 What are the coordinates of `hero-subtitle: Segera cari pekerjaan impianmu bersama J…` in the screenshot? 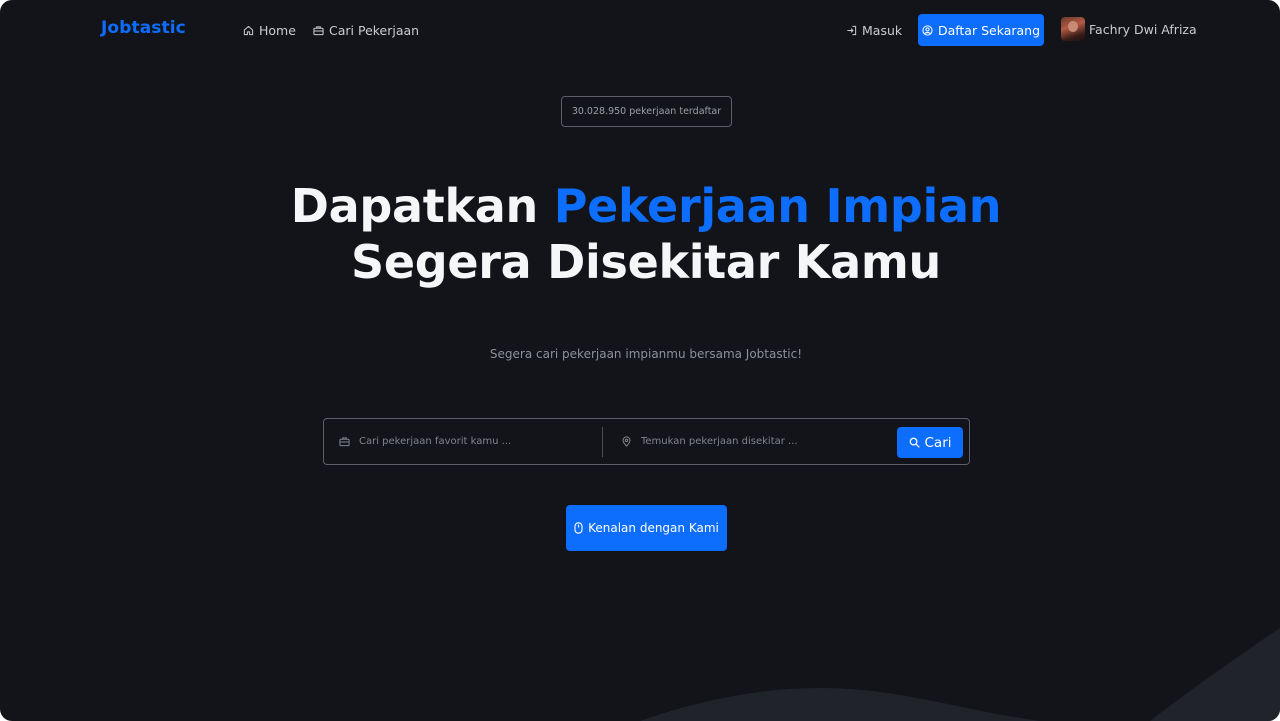 It's located at (646, 354).